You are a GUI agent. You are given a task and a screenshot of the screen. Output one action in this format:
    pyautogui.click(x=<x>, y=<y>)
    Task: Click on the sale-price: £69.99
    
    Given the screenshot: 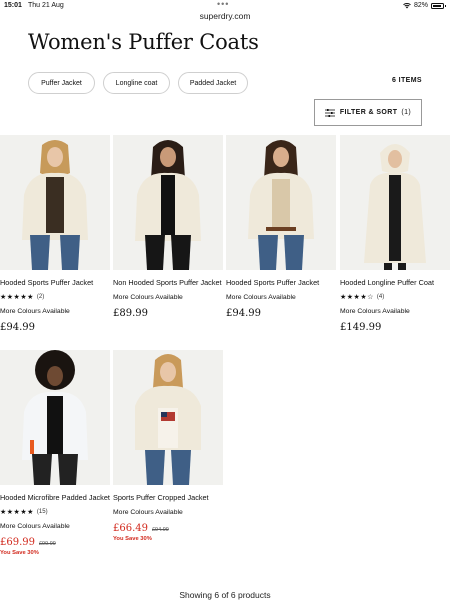 What is the action you would take?
    pyautogui.click(x=17, y=542)
    